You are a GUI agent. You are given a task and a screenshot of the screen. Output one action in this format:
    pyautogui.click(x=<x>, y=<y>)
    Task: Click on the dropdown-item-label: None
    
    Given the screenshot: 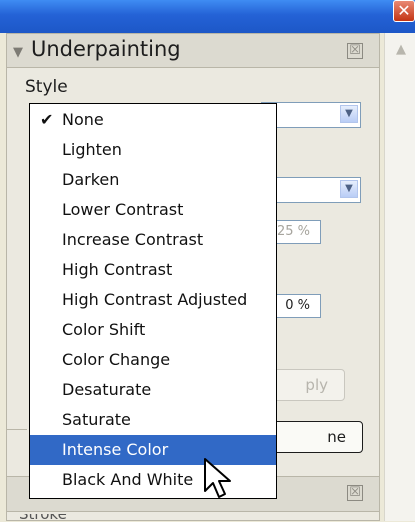 What is the action you would take?
    pyautogui.click(x=83, y=119)
    